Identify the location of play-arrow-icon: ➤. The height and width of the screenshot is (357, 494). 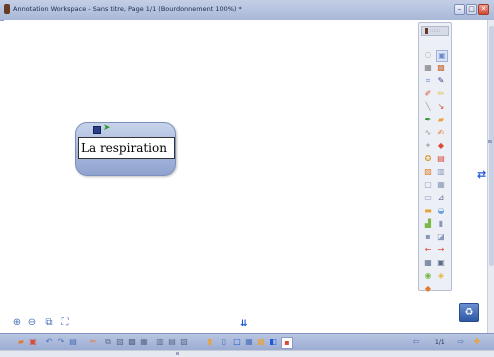
(107, 128).